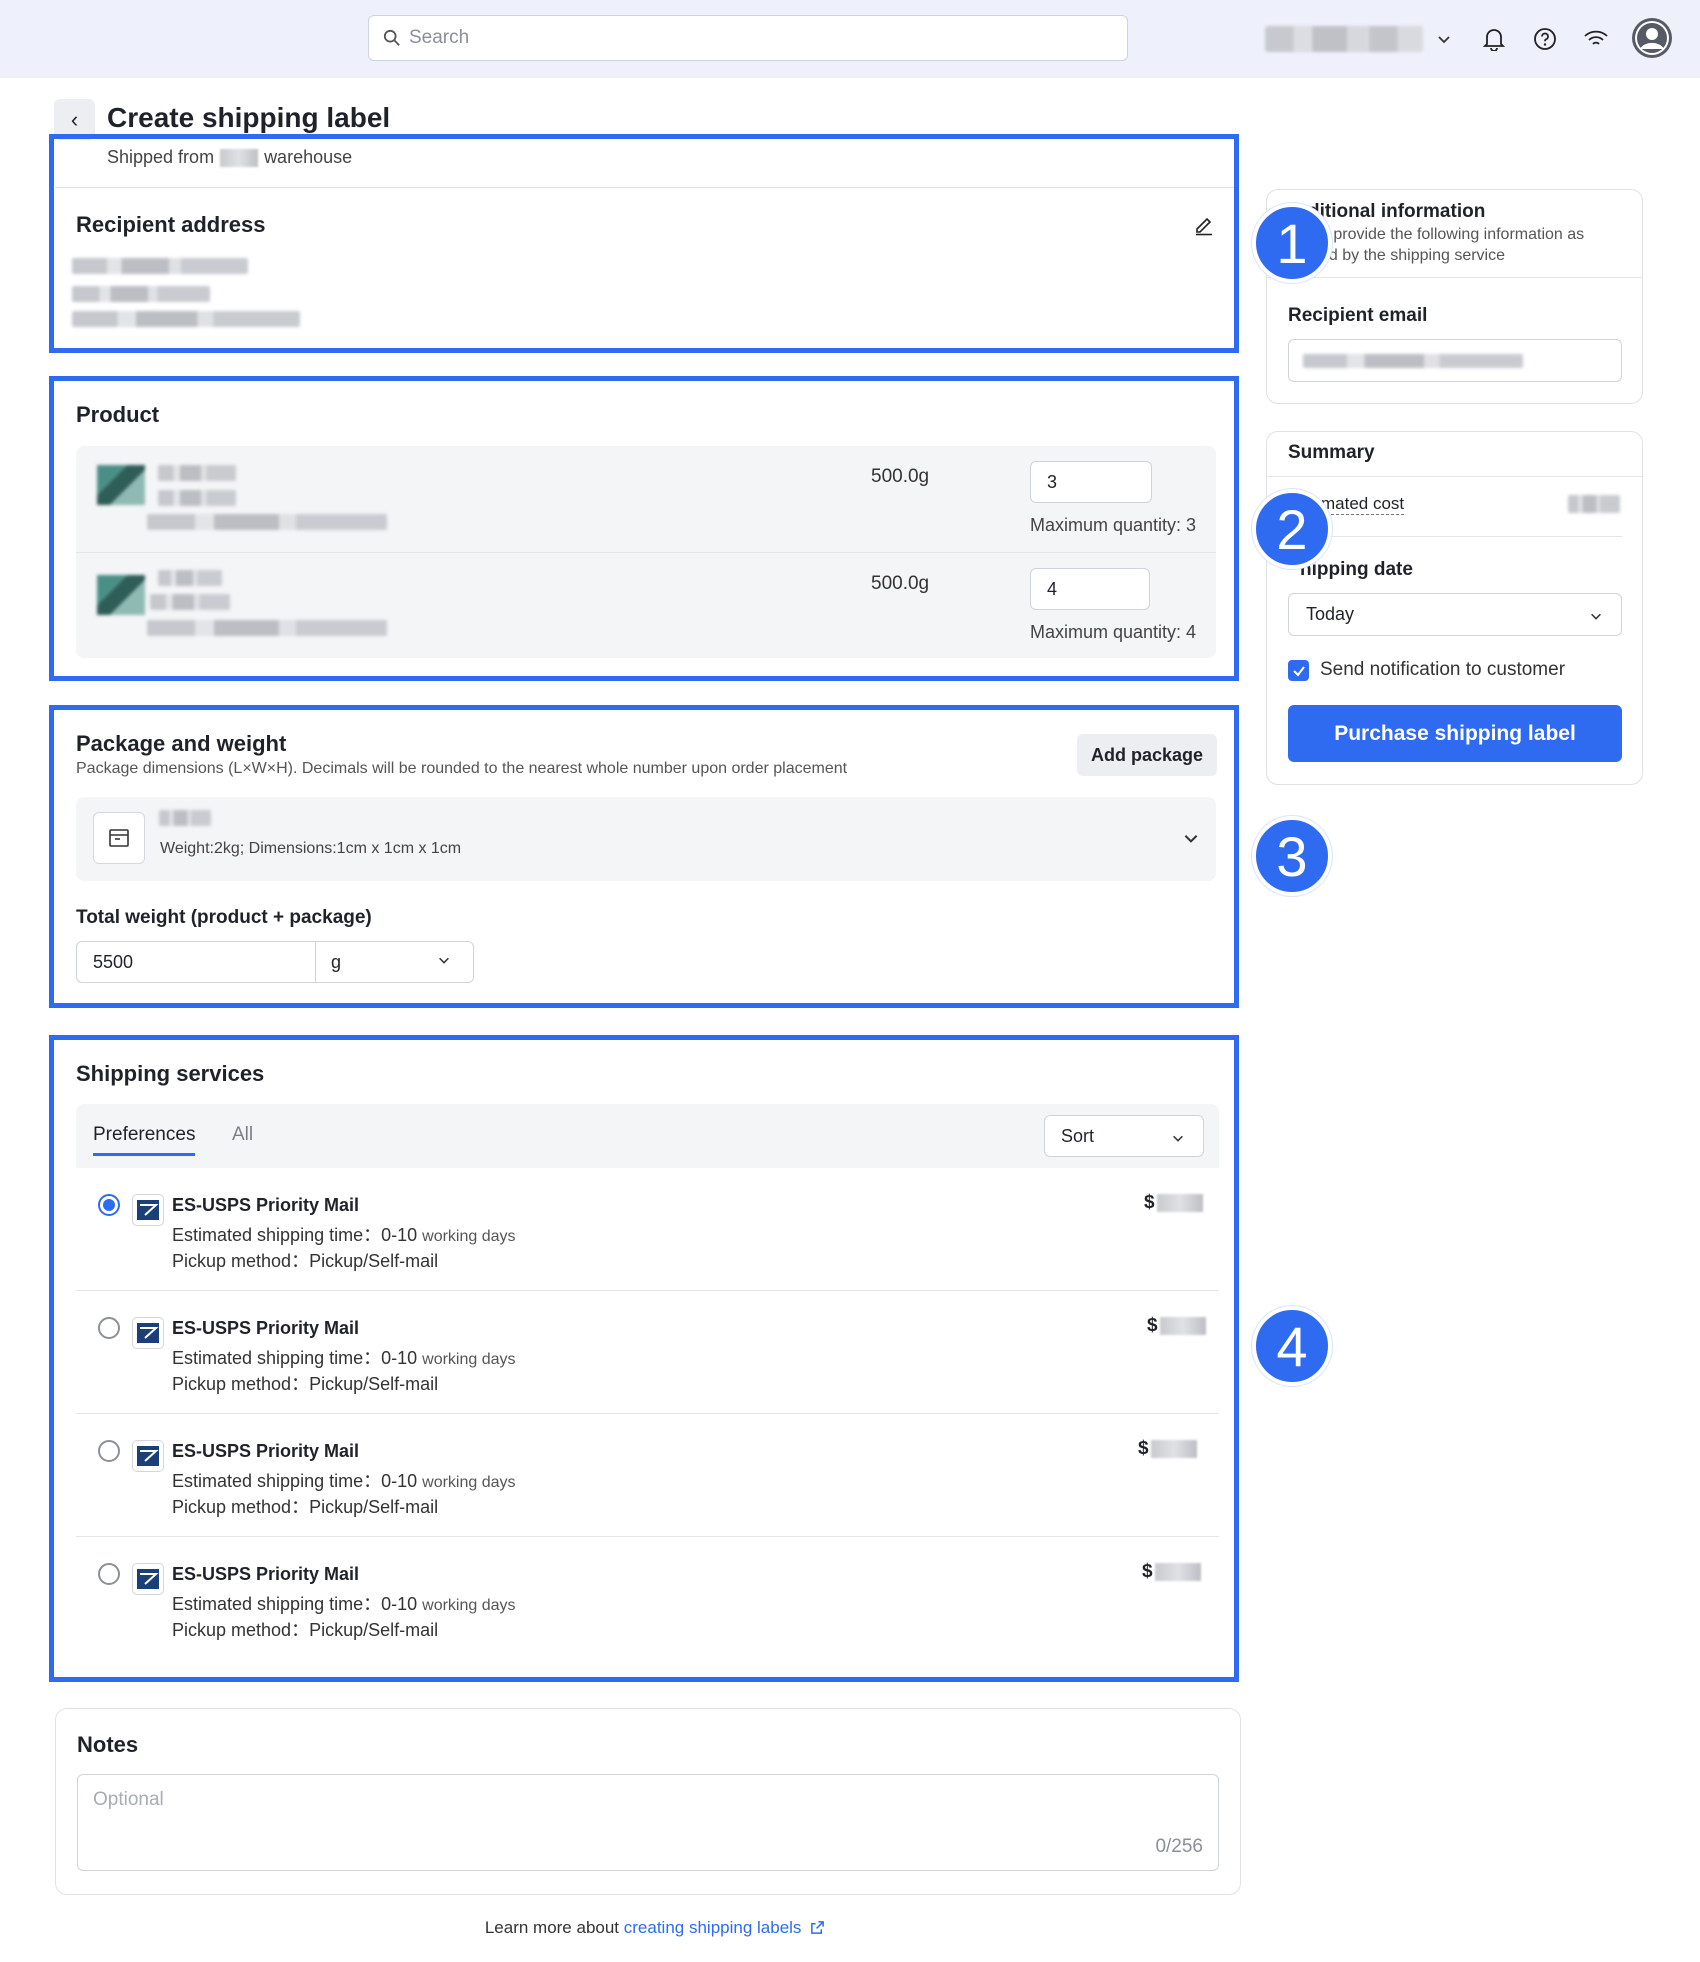 The width and height of the screenshot is (1700, 1962). Describe the element at coordinates (108, 1744) in the screenshot. I see `notes-title: Notes` at that location.